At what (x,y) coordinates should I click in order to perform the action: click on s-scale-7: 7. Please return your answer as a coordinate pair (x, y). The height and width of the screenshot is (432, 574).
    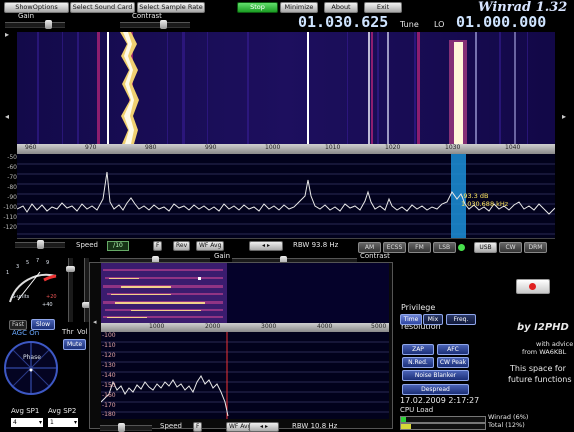
    Looking at the image, I should click on (38, 261).